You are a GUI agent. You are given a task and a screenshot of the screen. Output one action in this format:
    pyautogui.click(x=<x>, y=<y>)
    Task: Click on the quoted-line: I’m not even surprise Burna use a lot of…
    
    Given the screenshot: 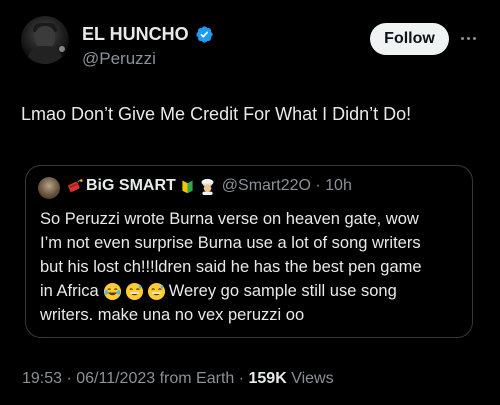 What is the action you would take?
    pyautogui.click(x=230, y=243)
    